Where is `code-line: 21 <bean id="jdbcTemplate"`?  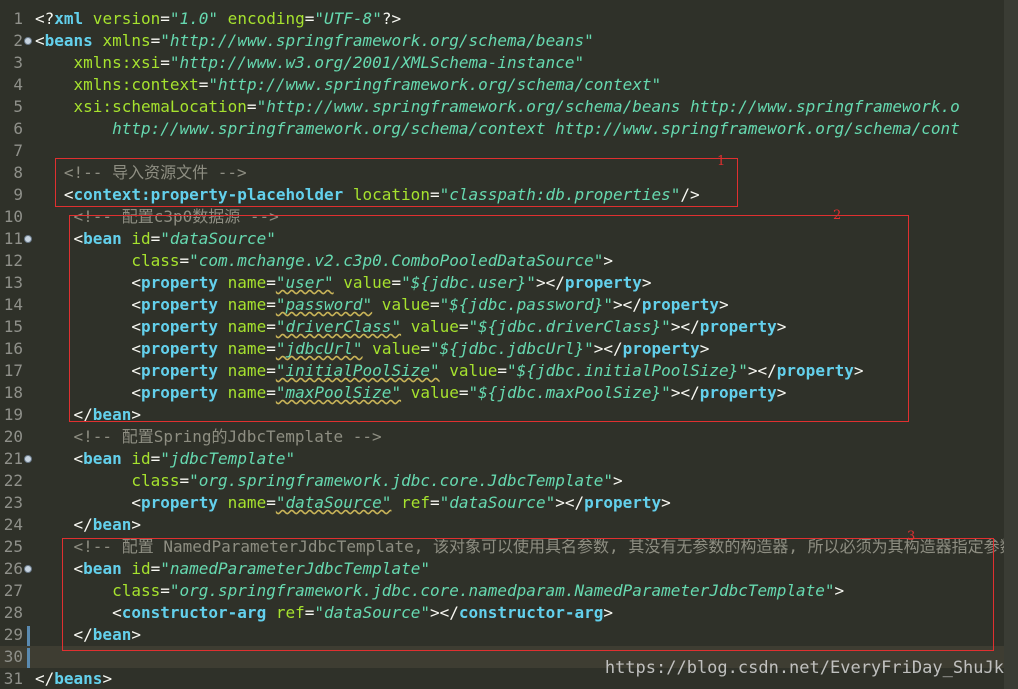
code-line: 21 <bean id="jdbcTemplate" is located at coordinates (502, 459).